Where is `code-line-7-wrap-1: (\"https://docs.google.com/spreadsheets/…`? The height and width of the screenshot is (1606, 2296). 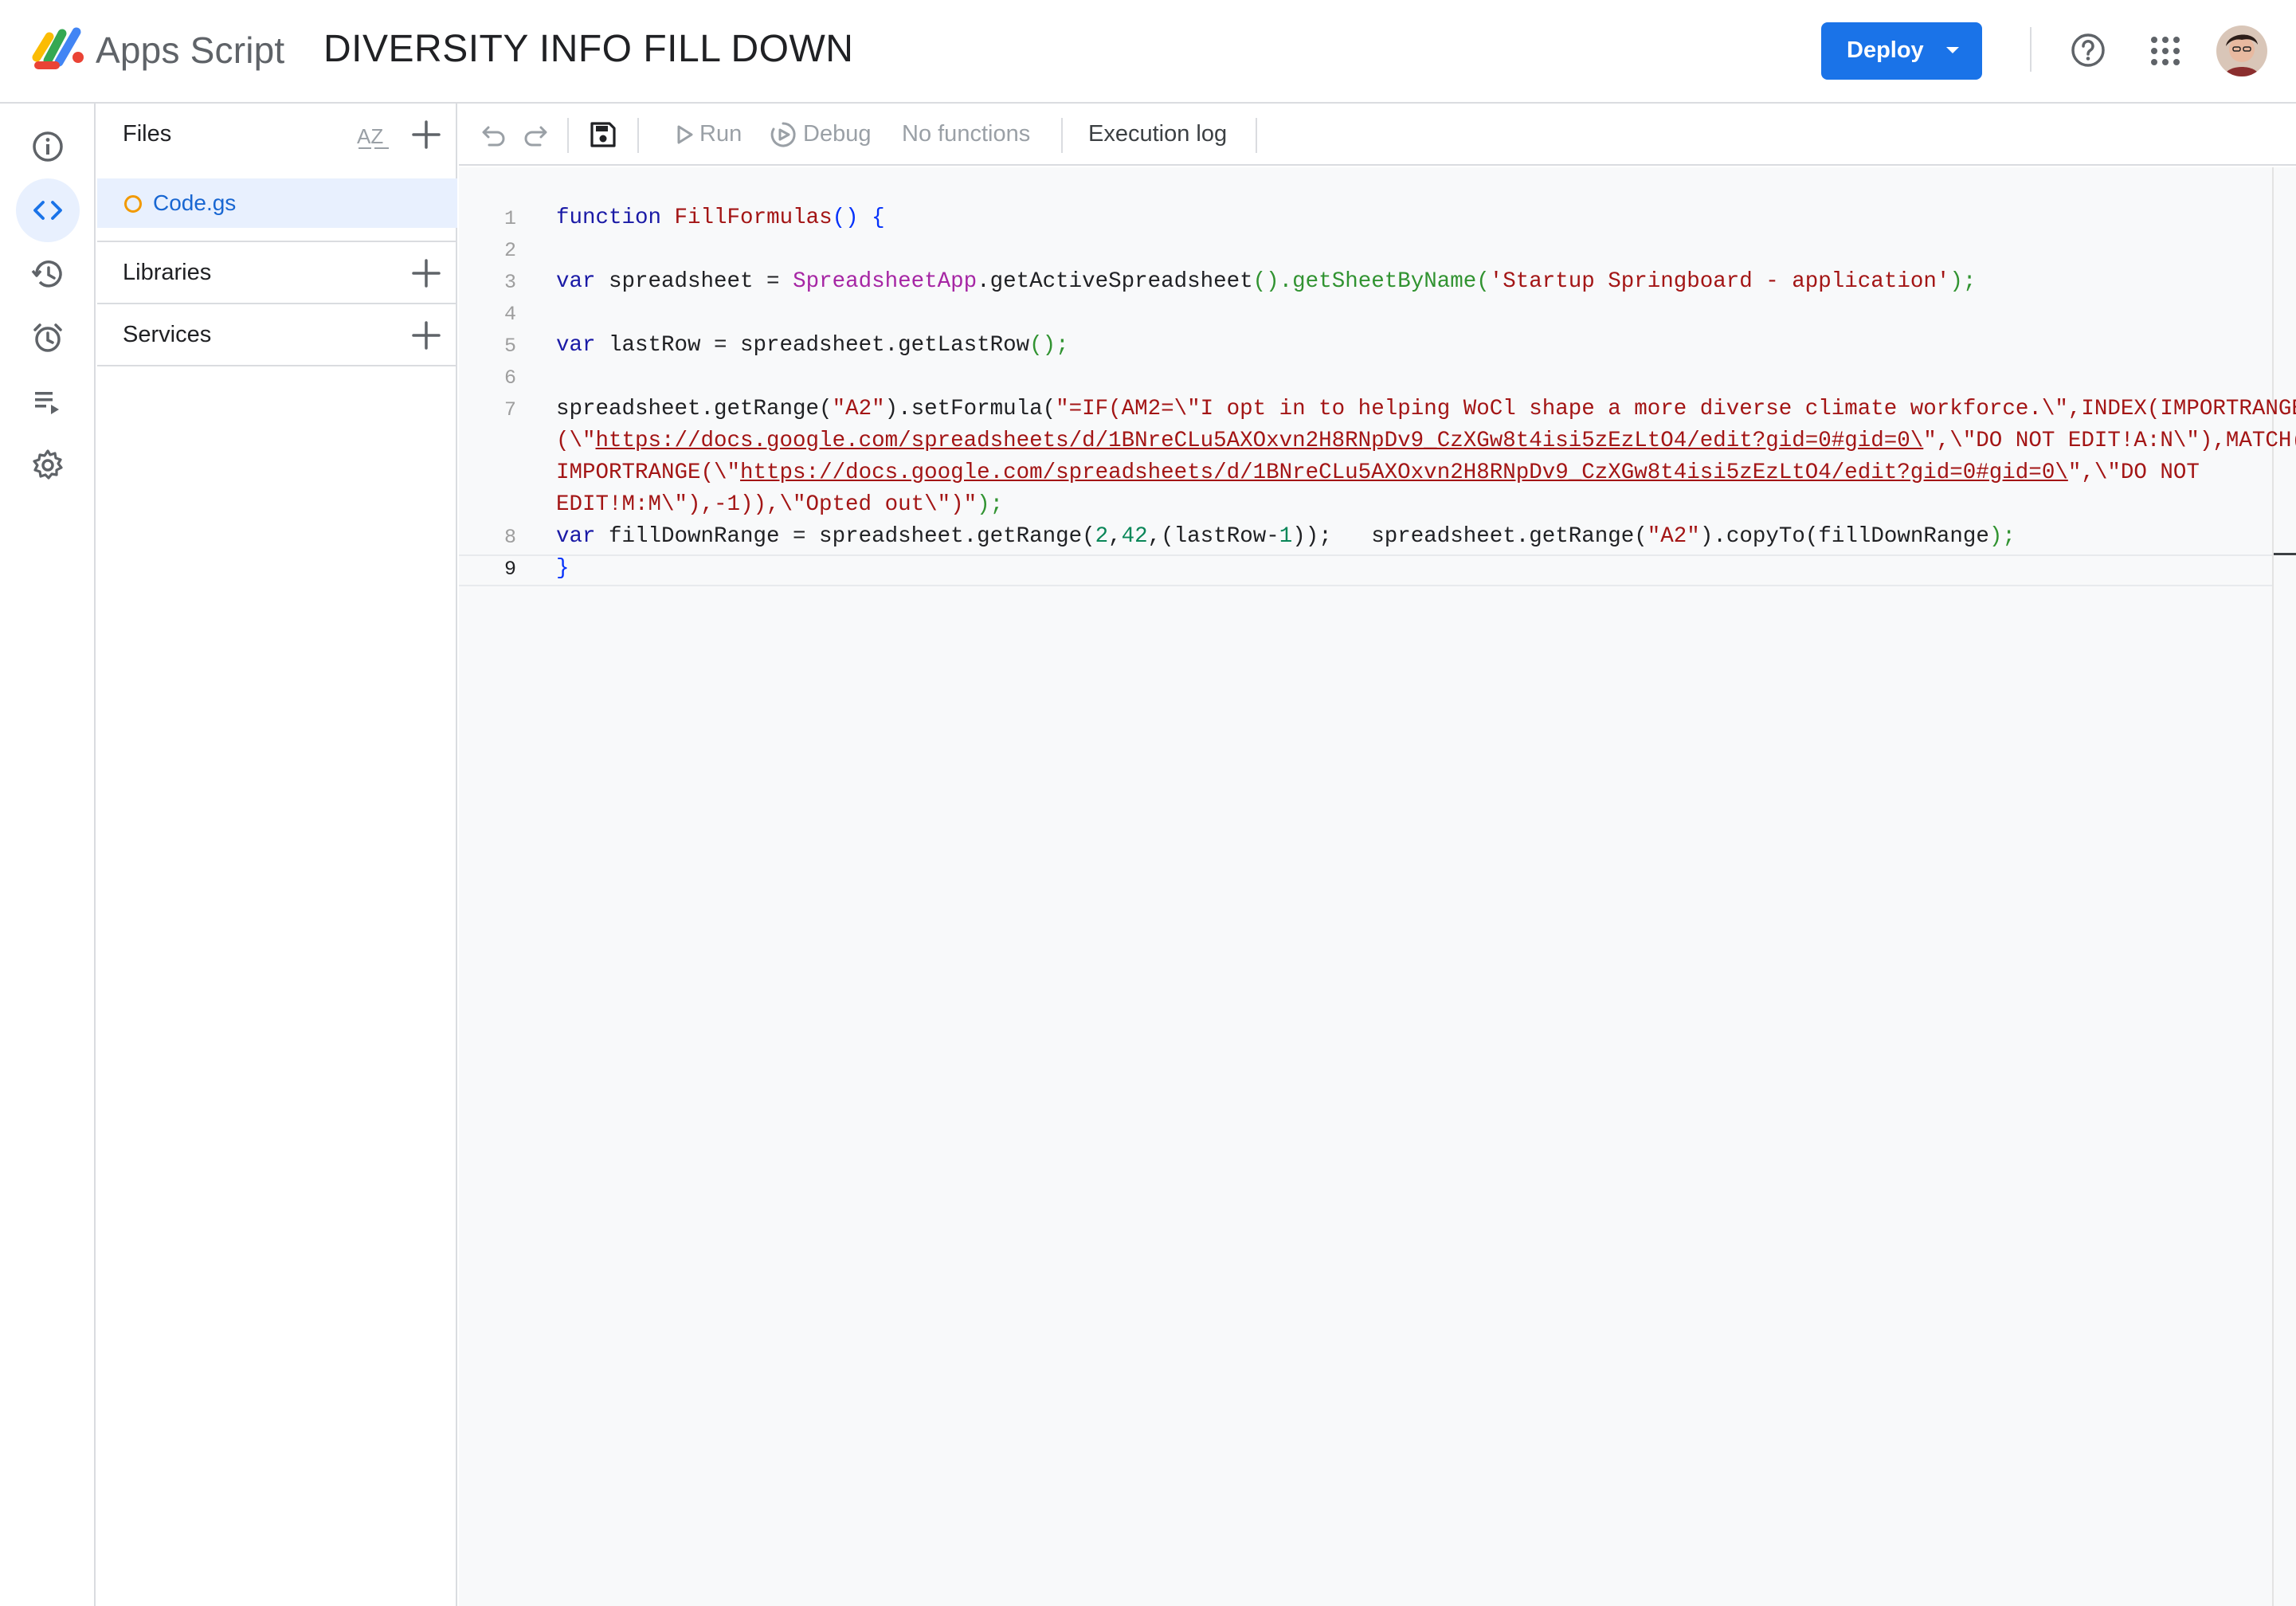 code-line-7-wrap-1: (\"https://docs.google.com/spreadsheets/… is located at coordinates (1426, 441).